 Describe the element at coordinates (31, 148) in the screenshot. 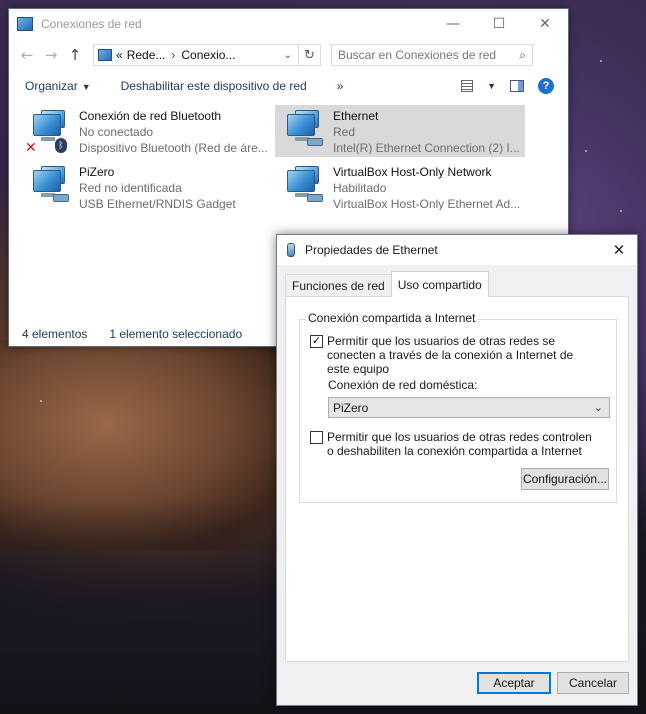

I see `disconnected-x-icon: ✕` at that location.